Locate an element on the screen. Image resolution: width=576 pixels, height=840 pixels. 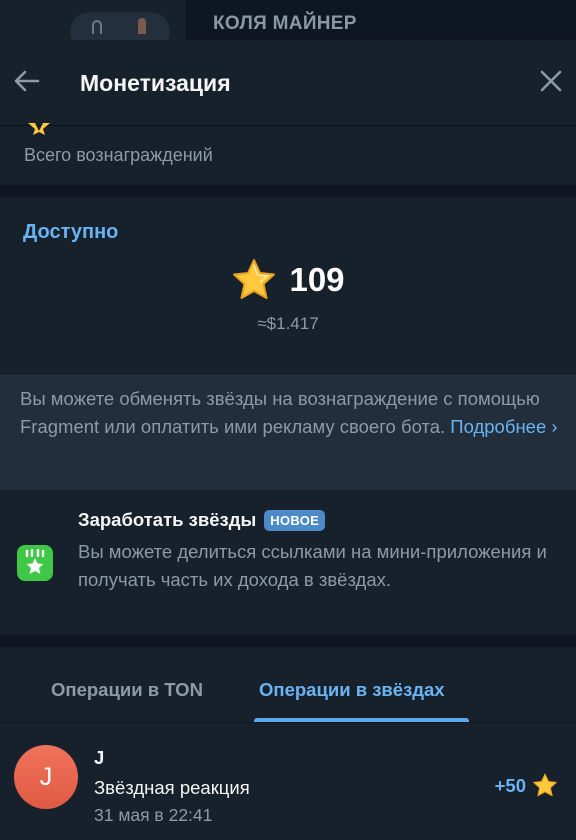
avatar: J is located at coordinates (46, 777).